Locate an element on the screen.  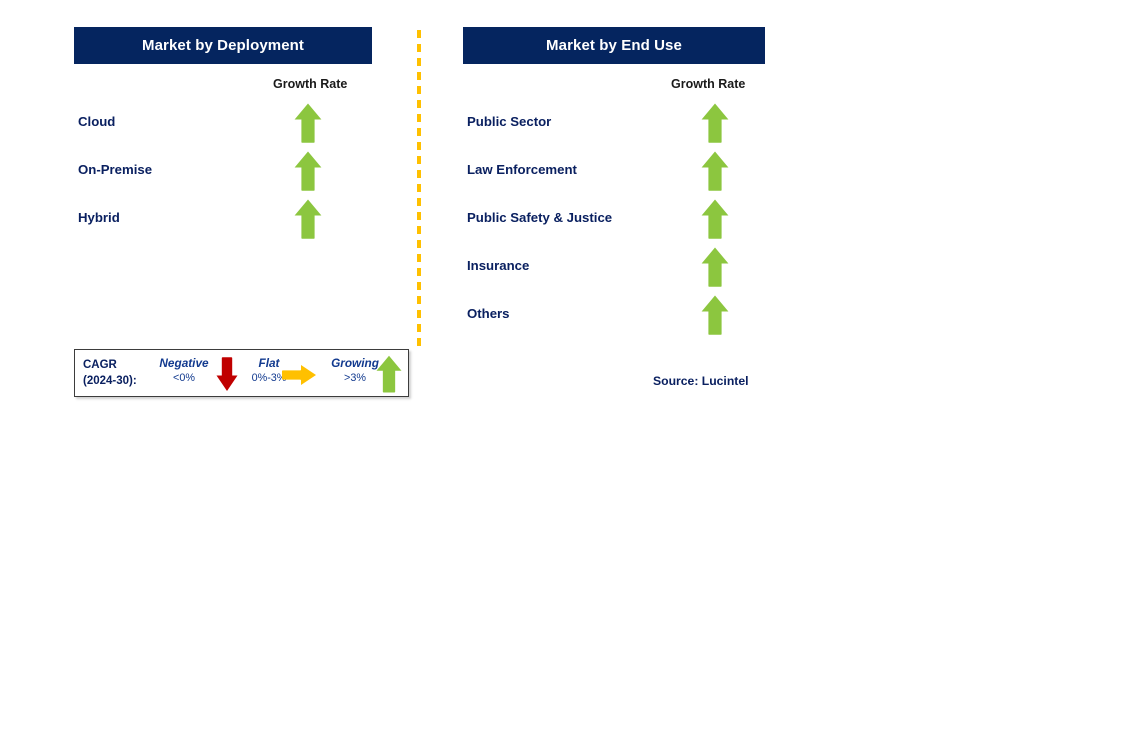
source-attribution: Source: Lucintel is located at coordinates (701, 381).